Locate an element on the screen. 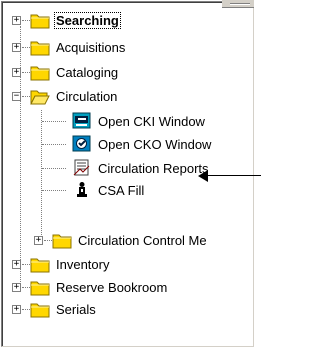 This screenshot has width=320, height=349. tree-item-open-cko-window: Open CKO Window is located at coordinates (142, 144).